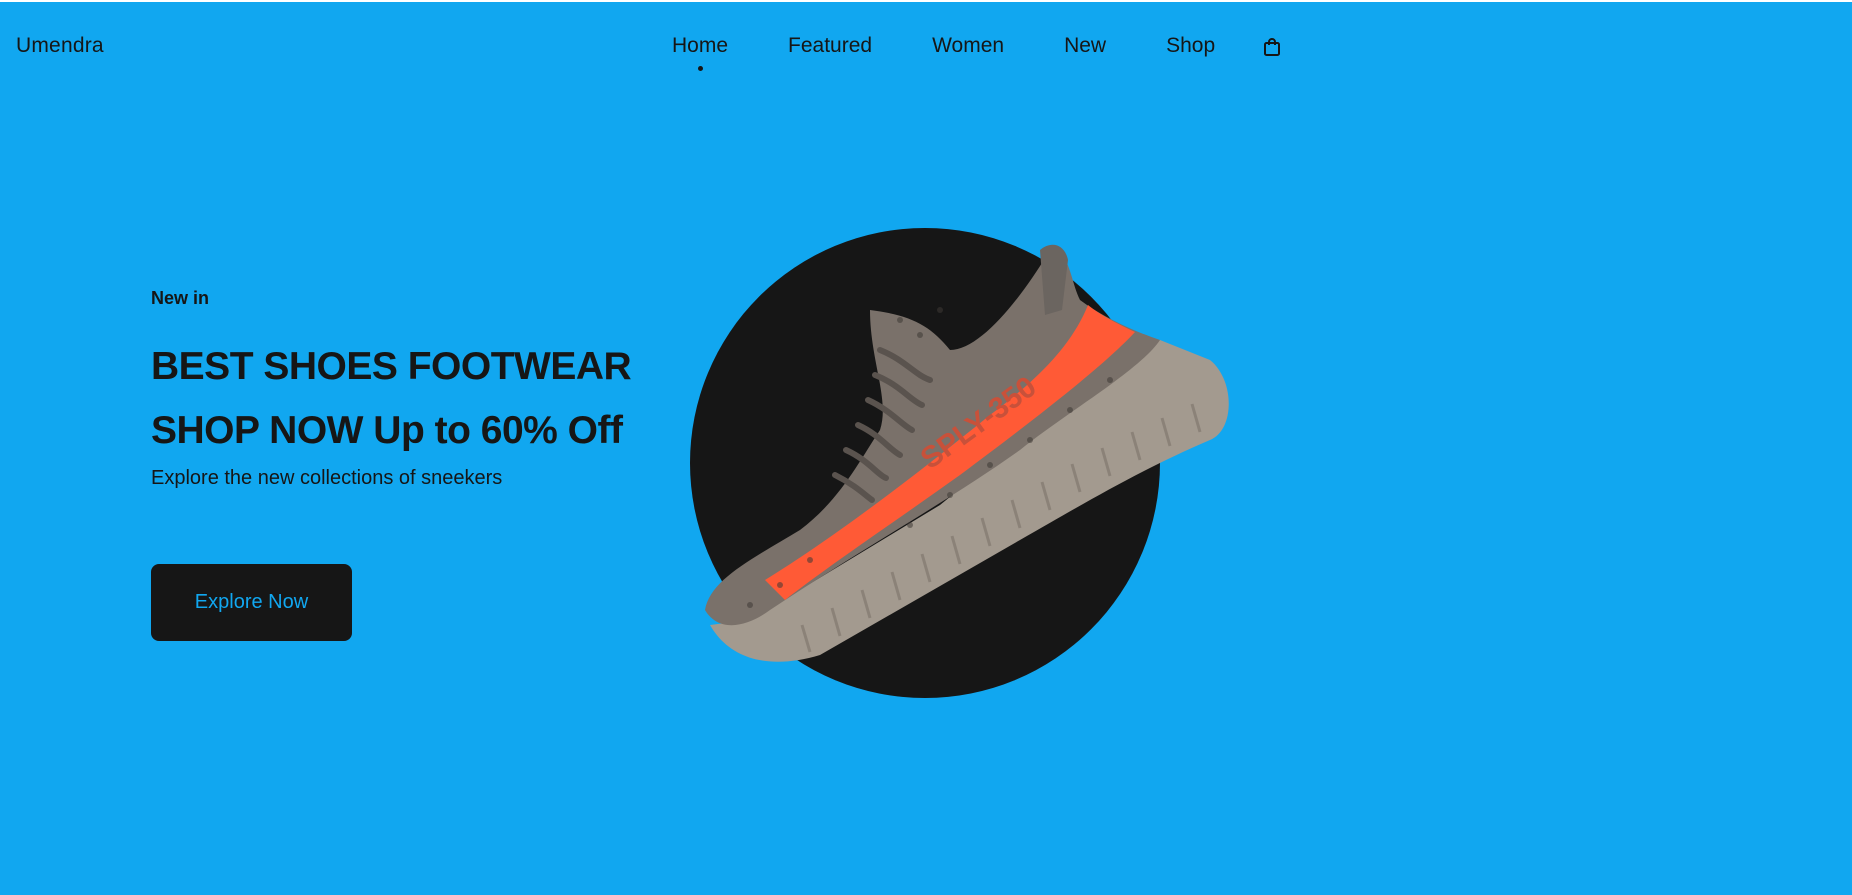 The image size is (1852, 895). What do you see at coordinates (391, 366) in the screenshot?
I see `hero-headline-line1: BEST SHOES FOOTWEAR` at bounding box center [391, 366].